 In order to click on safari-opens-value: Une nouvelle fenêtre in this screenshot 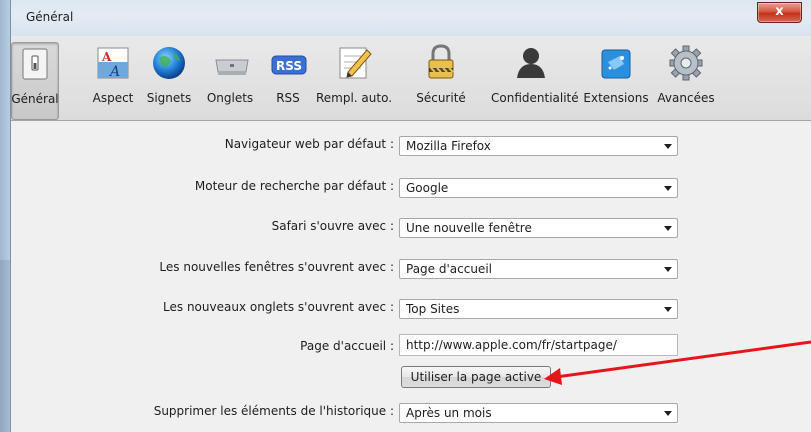, I will do `click(469, 228)`.